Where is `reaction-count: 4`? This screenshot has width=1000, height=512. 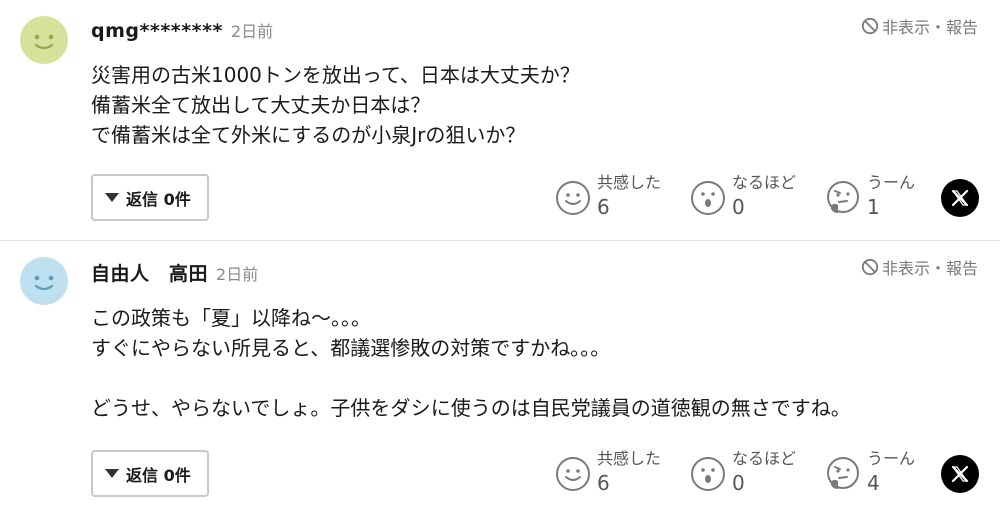
reaction-count: 4 is located at coordinates (873, 483).